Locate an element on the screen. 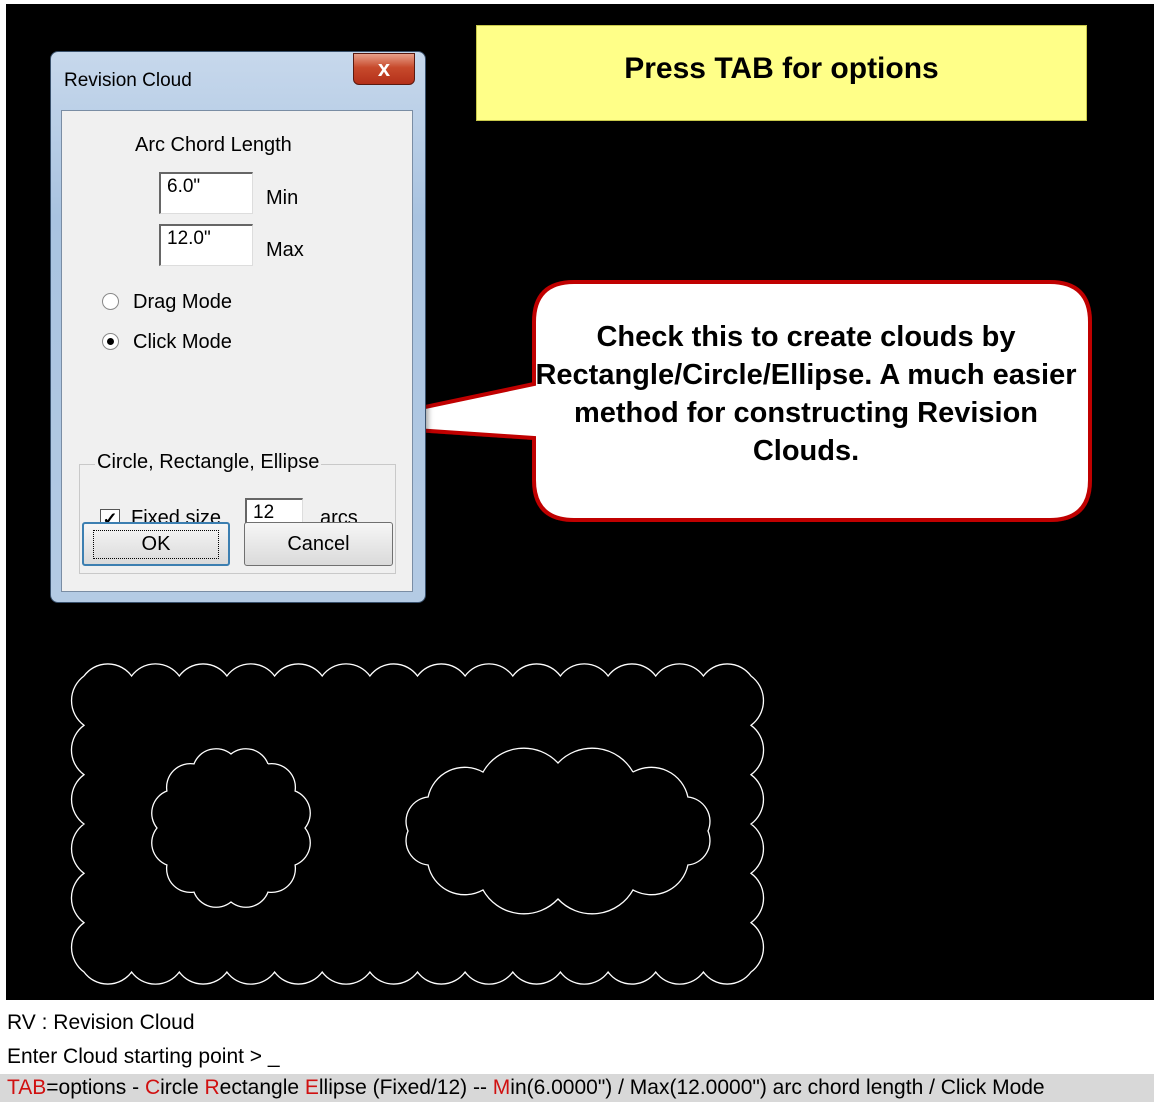 The height and width of the screenshot is (1102, 1154). command-history-line: RV : Revision Cloud is located at coordinates (577, 1023).